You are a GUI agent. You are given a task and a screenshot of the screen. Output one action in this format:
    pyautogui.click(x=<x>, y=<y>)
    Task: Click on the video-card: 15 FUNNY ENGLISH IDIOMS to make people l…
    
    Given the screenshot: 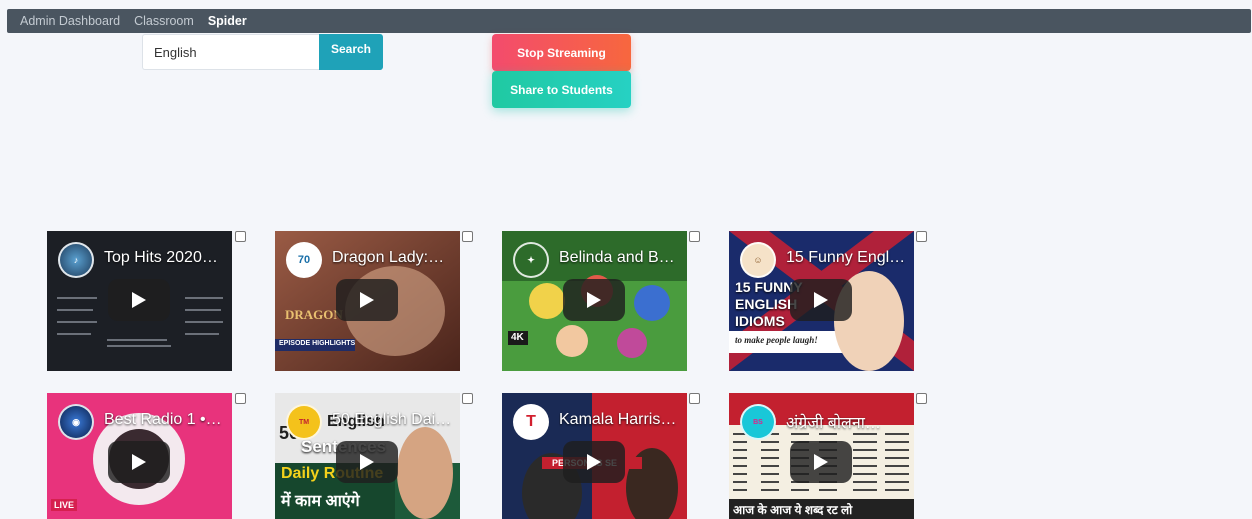 What is the action you would take?
    pyautogui.click(x=821, y=301)
    